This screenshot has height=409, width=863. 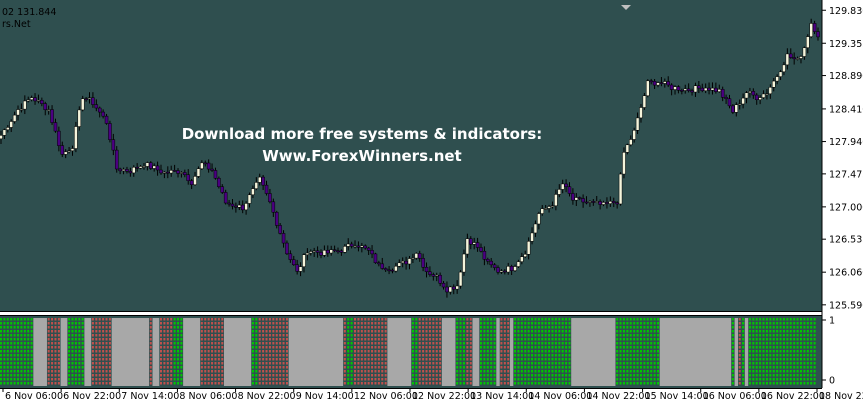 I want to click on time-tick-label: 16 Nov 22:00, so click(x=793, y=396).